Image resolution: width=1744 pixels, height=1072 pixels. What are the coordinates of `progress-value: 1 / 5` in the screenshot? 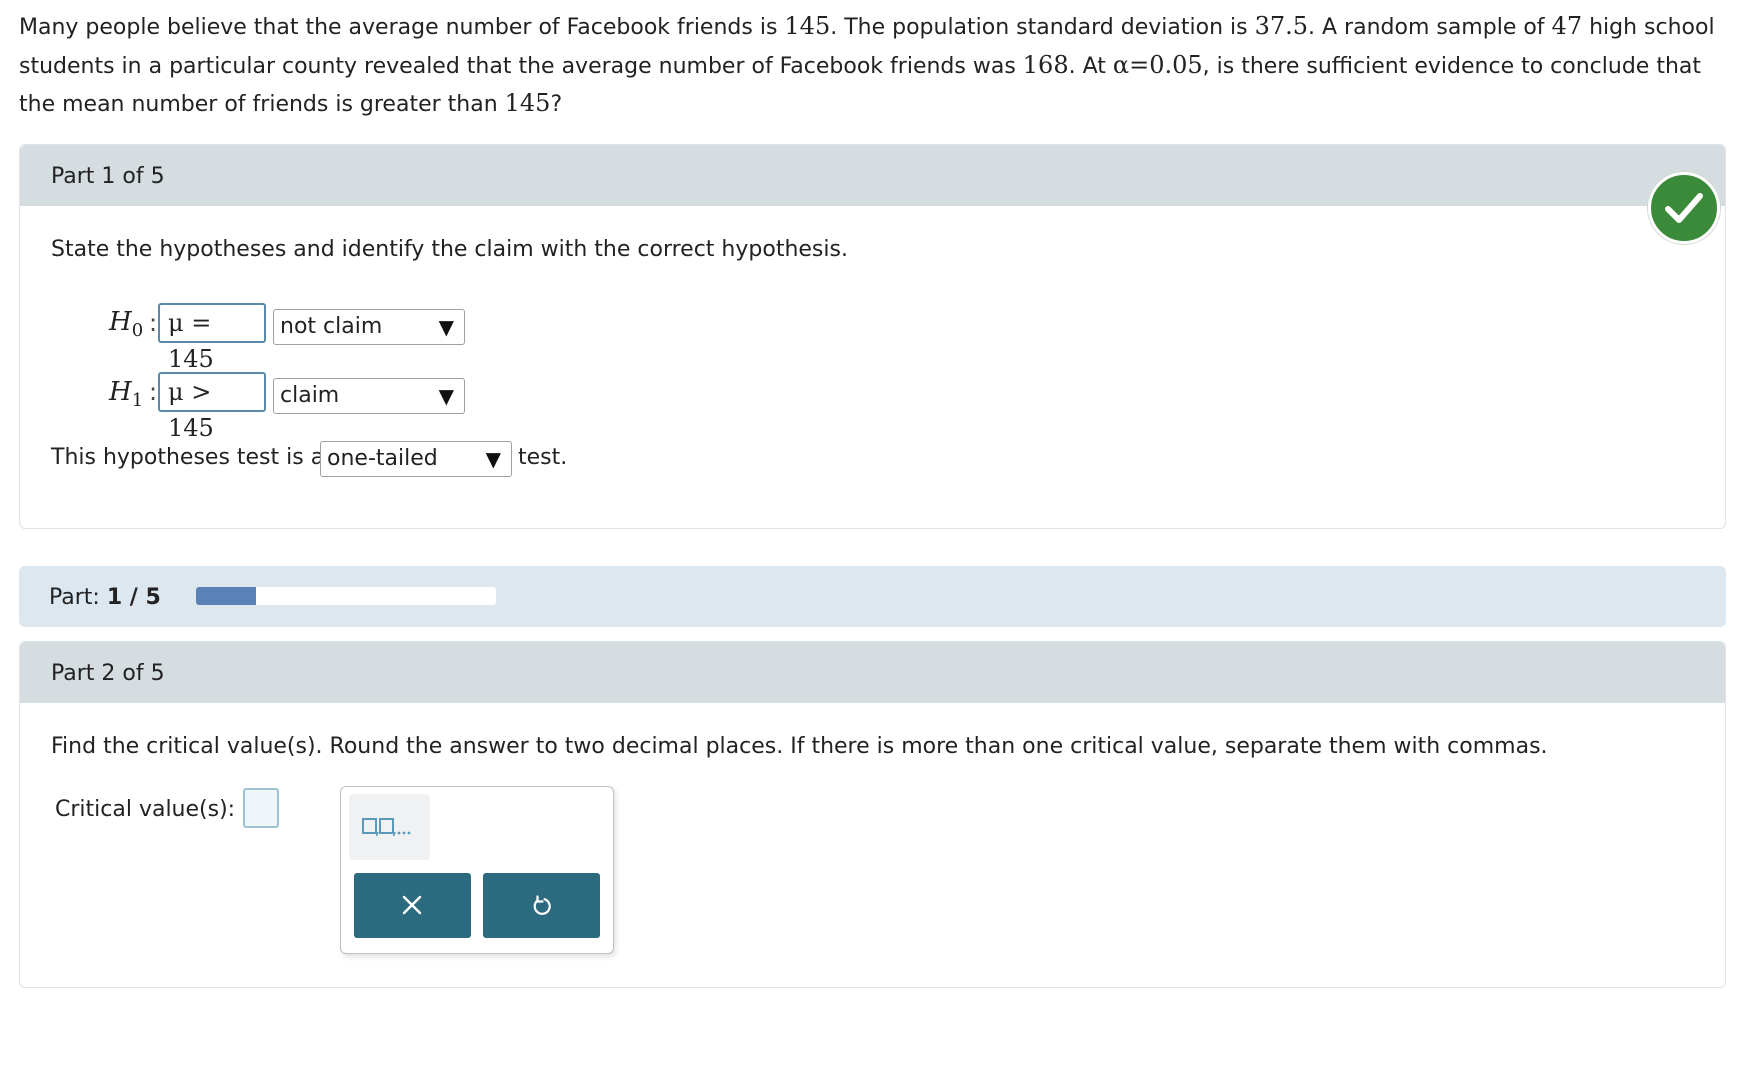 It's located at (133, 597).